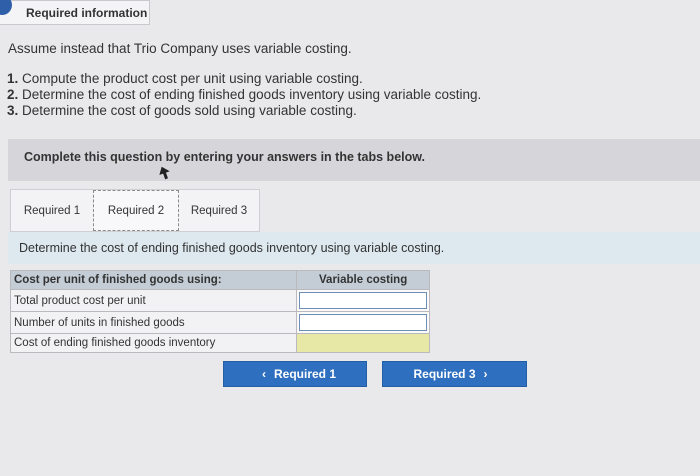  Describe the element at coordinates (153, 300) in the screenshot. I see `row-label: Total product cost per unit` at that location.